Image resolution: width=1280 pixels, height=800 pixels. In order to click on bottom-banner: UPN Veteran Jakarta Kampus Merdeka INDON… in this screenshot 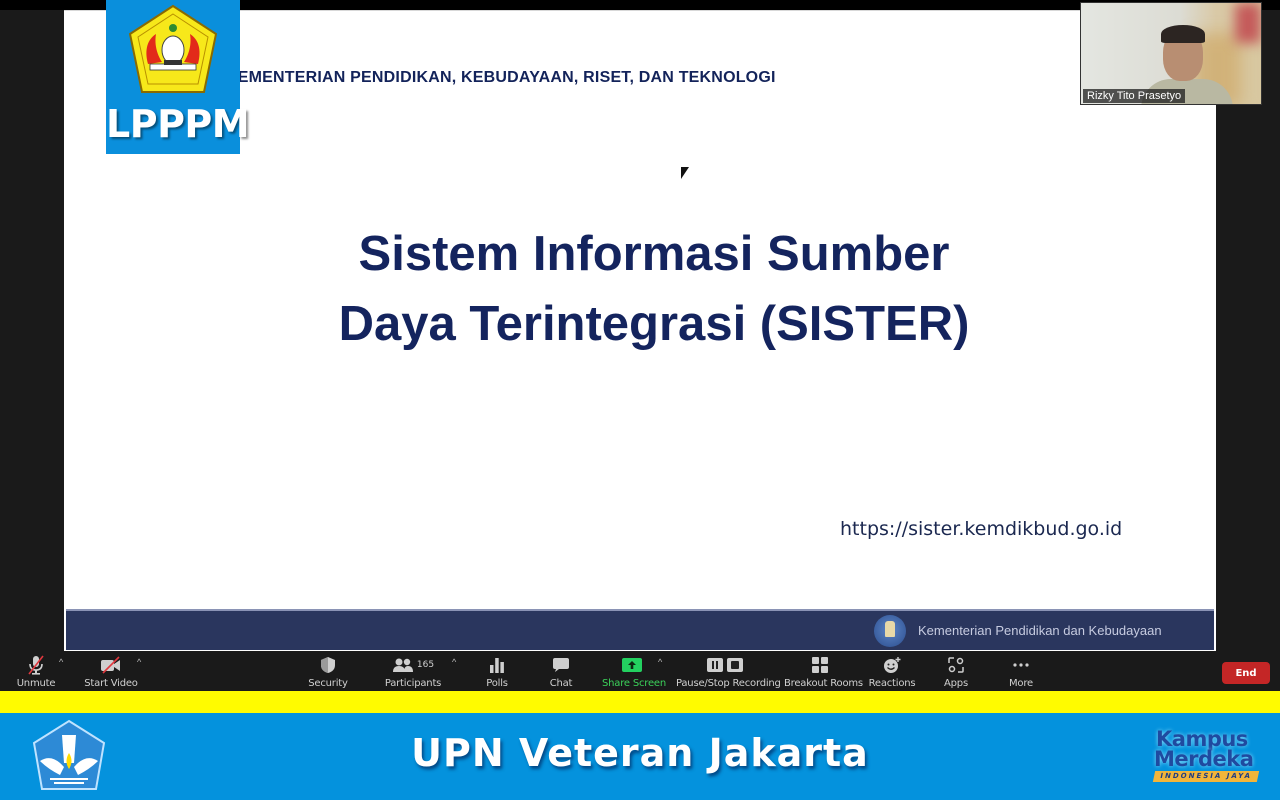, I will do `click(640, 756)`.